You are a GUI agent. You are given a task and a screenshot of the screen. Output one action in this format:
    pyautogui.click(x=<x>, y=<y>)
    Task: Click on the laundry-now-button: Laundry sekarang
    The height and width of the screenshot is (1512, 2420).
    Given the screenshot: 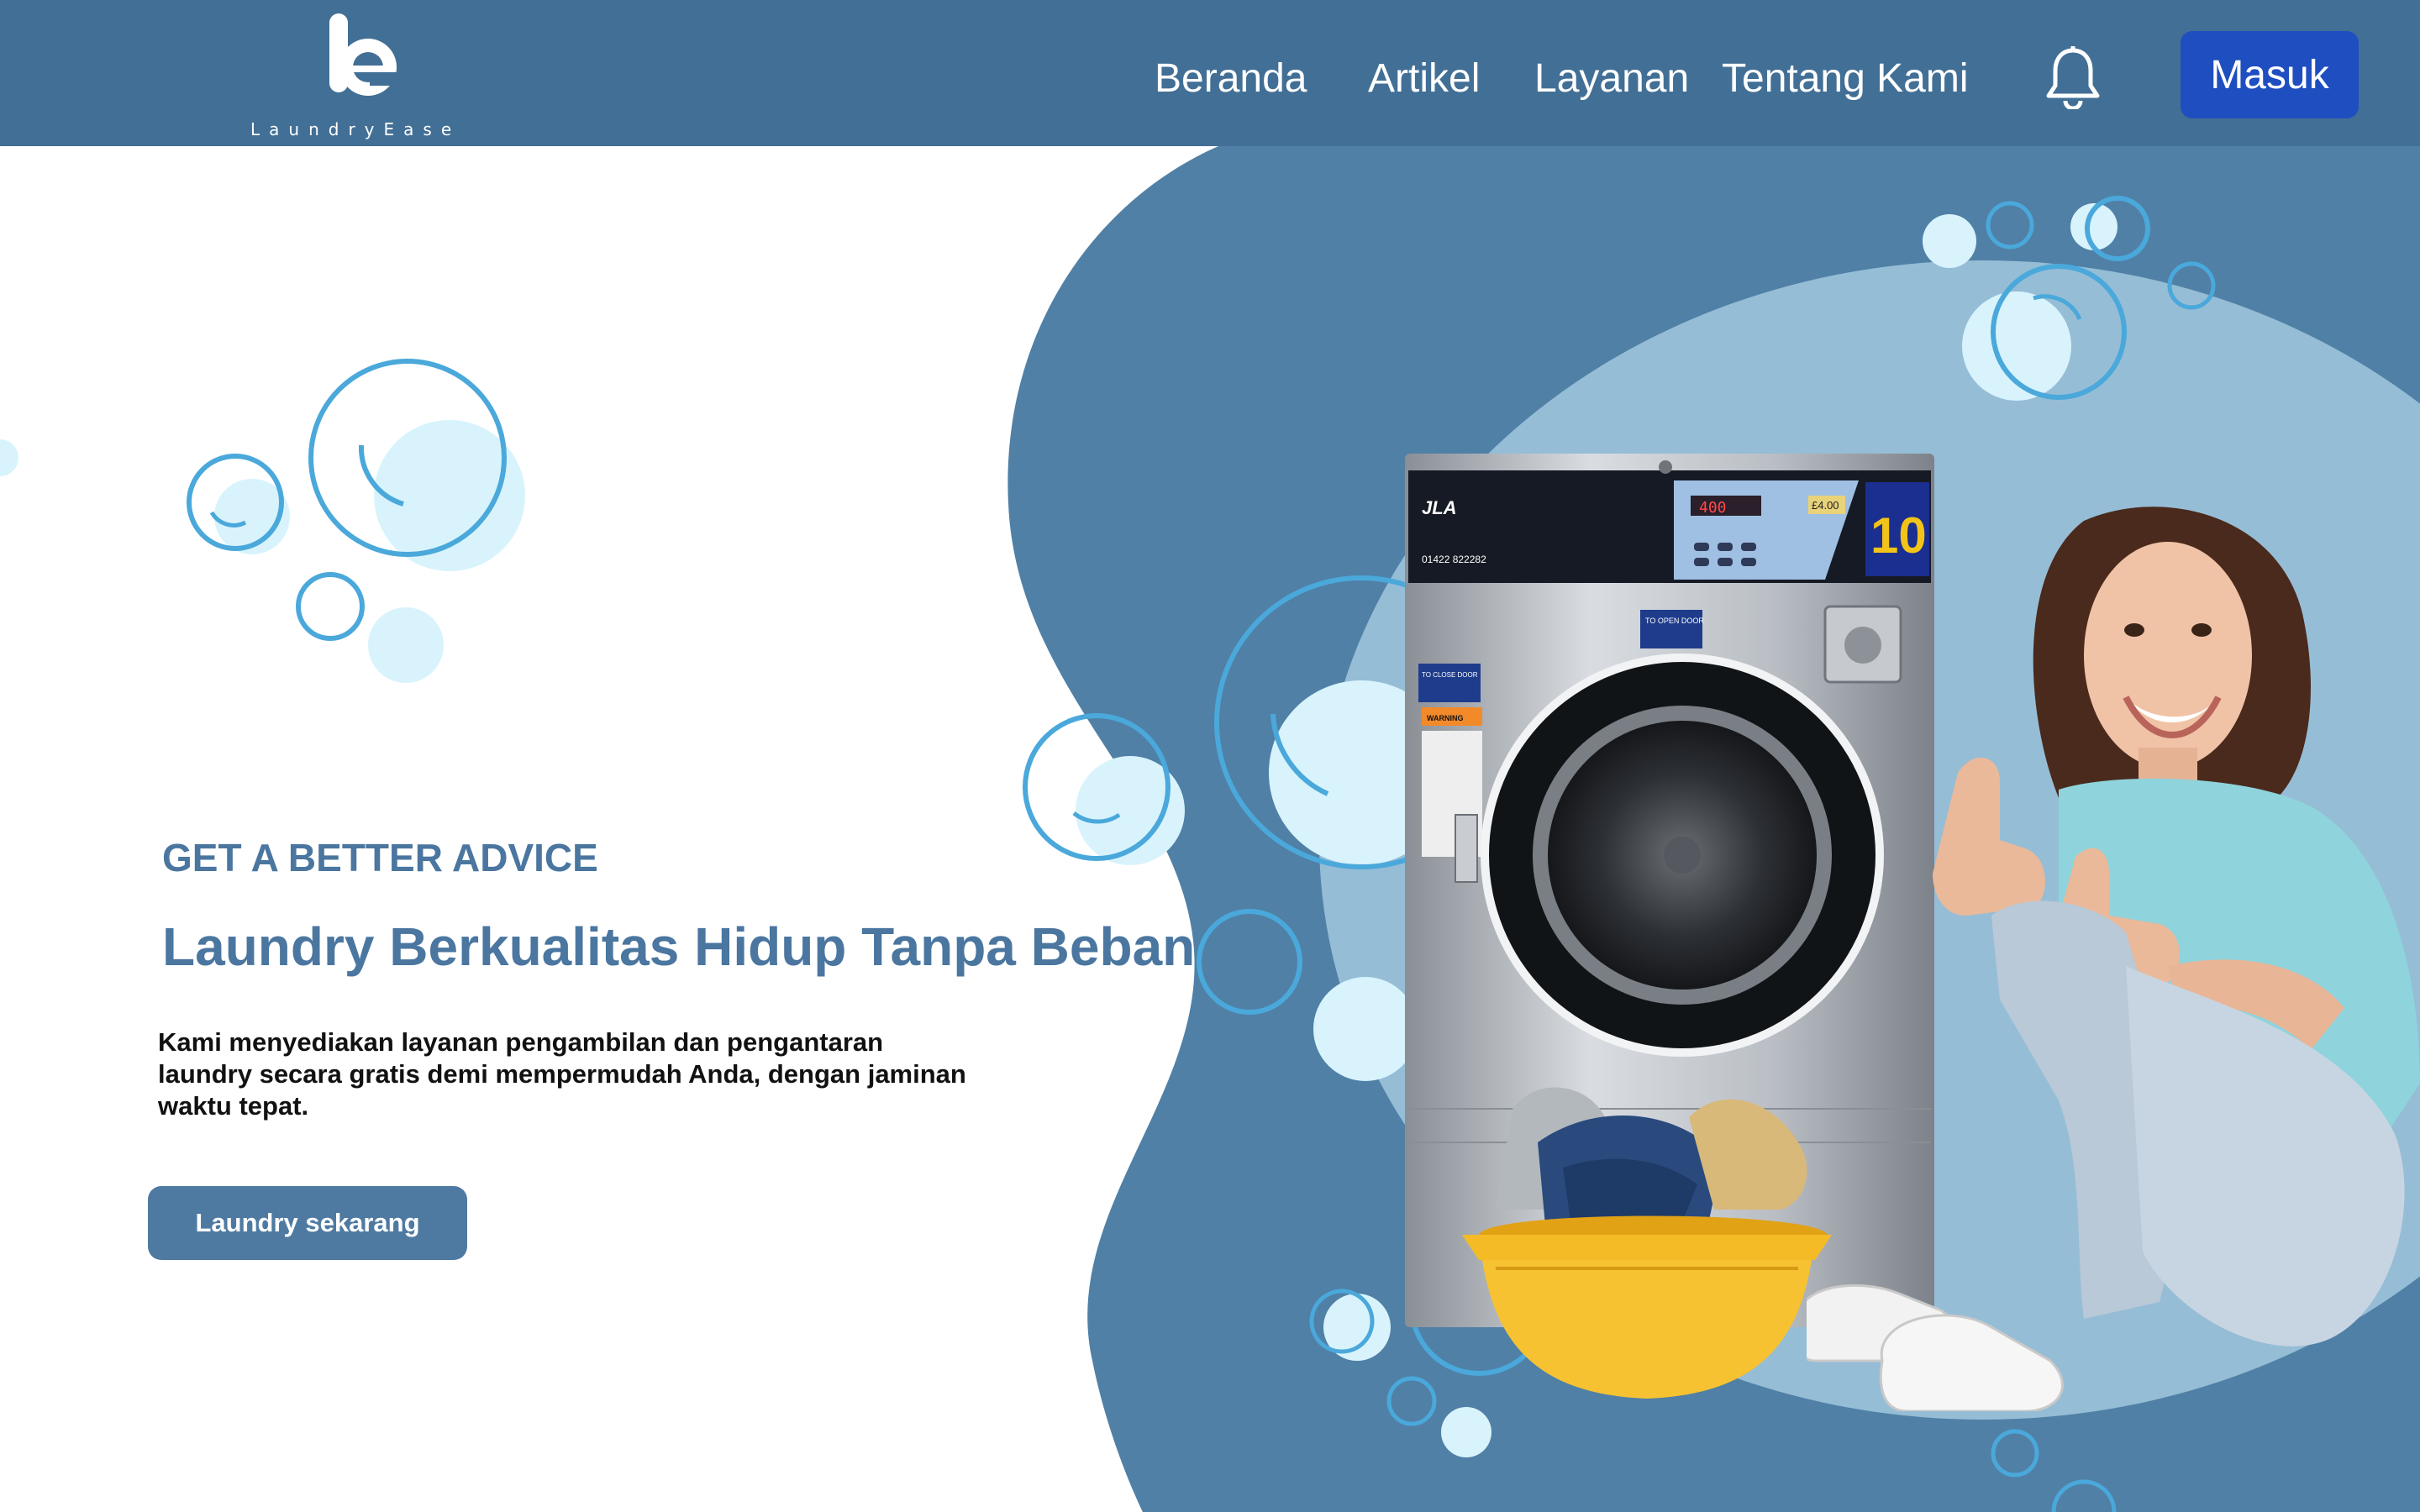 What is the action you would take?
    pyautogui.click(x=307, y=1223)
    